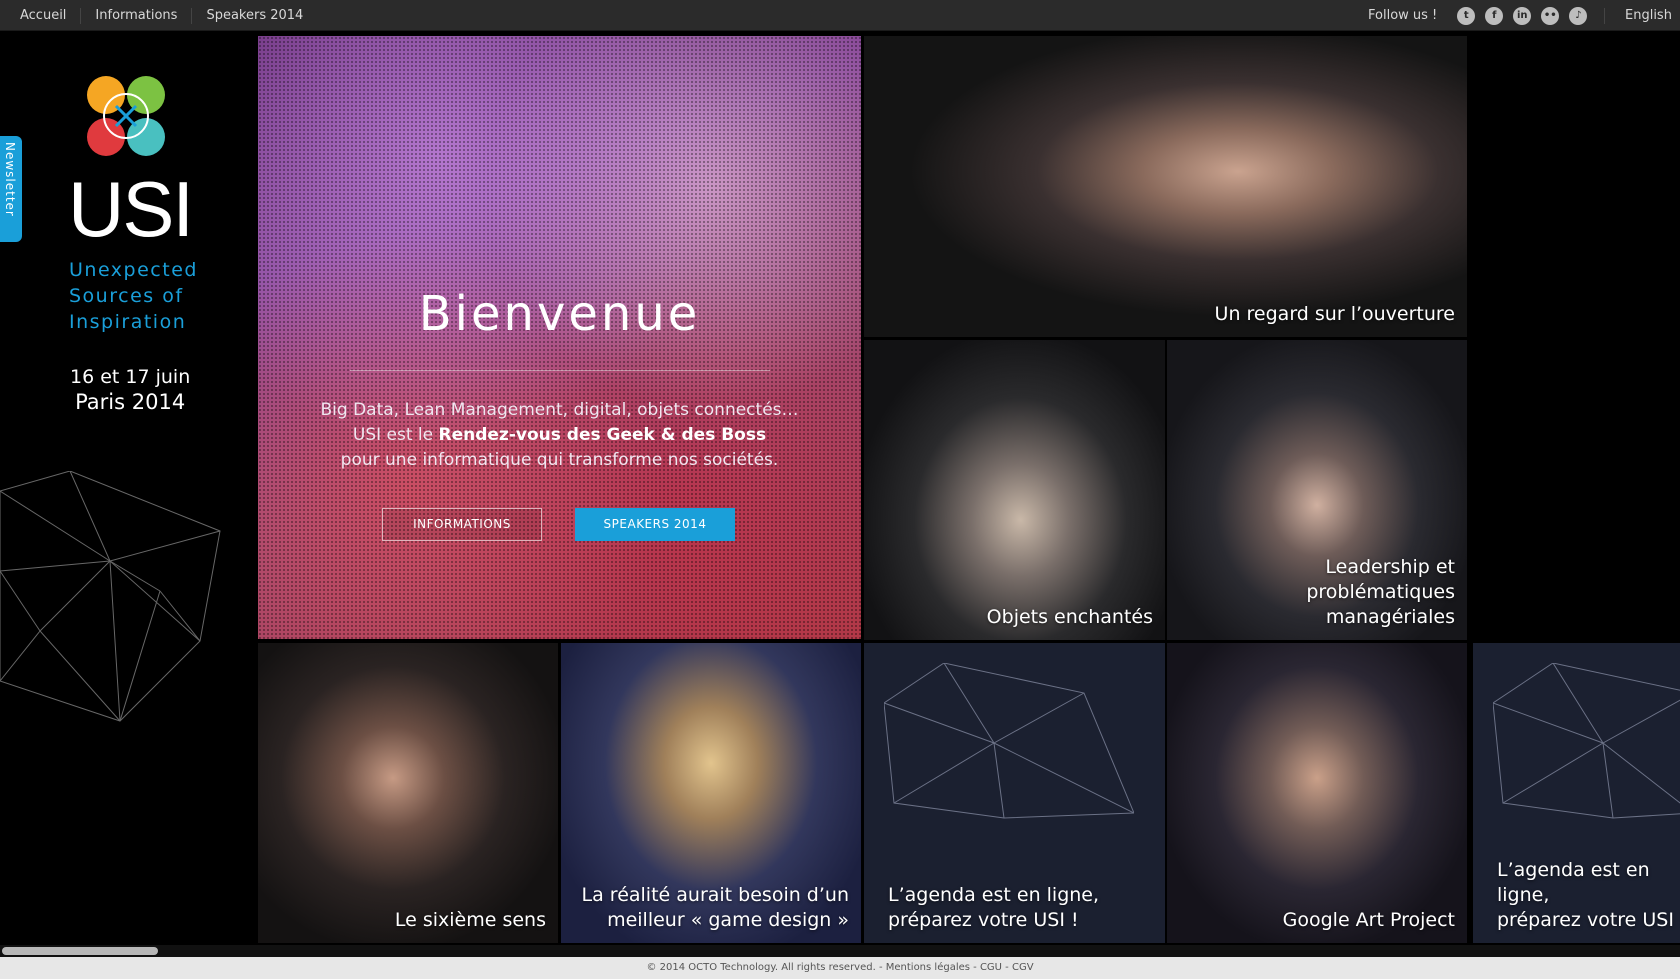  What do you see at coordinates (1014, 490) in the screenshot?
I see `tile-objets-enchantes: Objets enchantés` at bounding box center [1014, 490].